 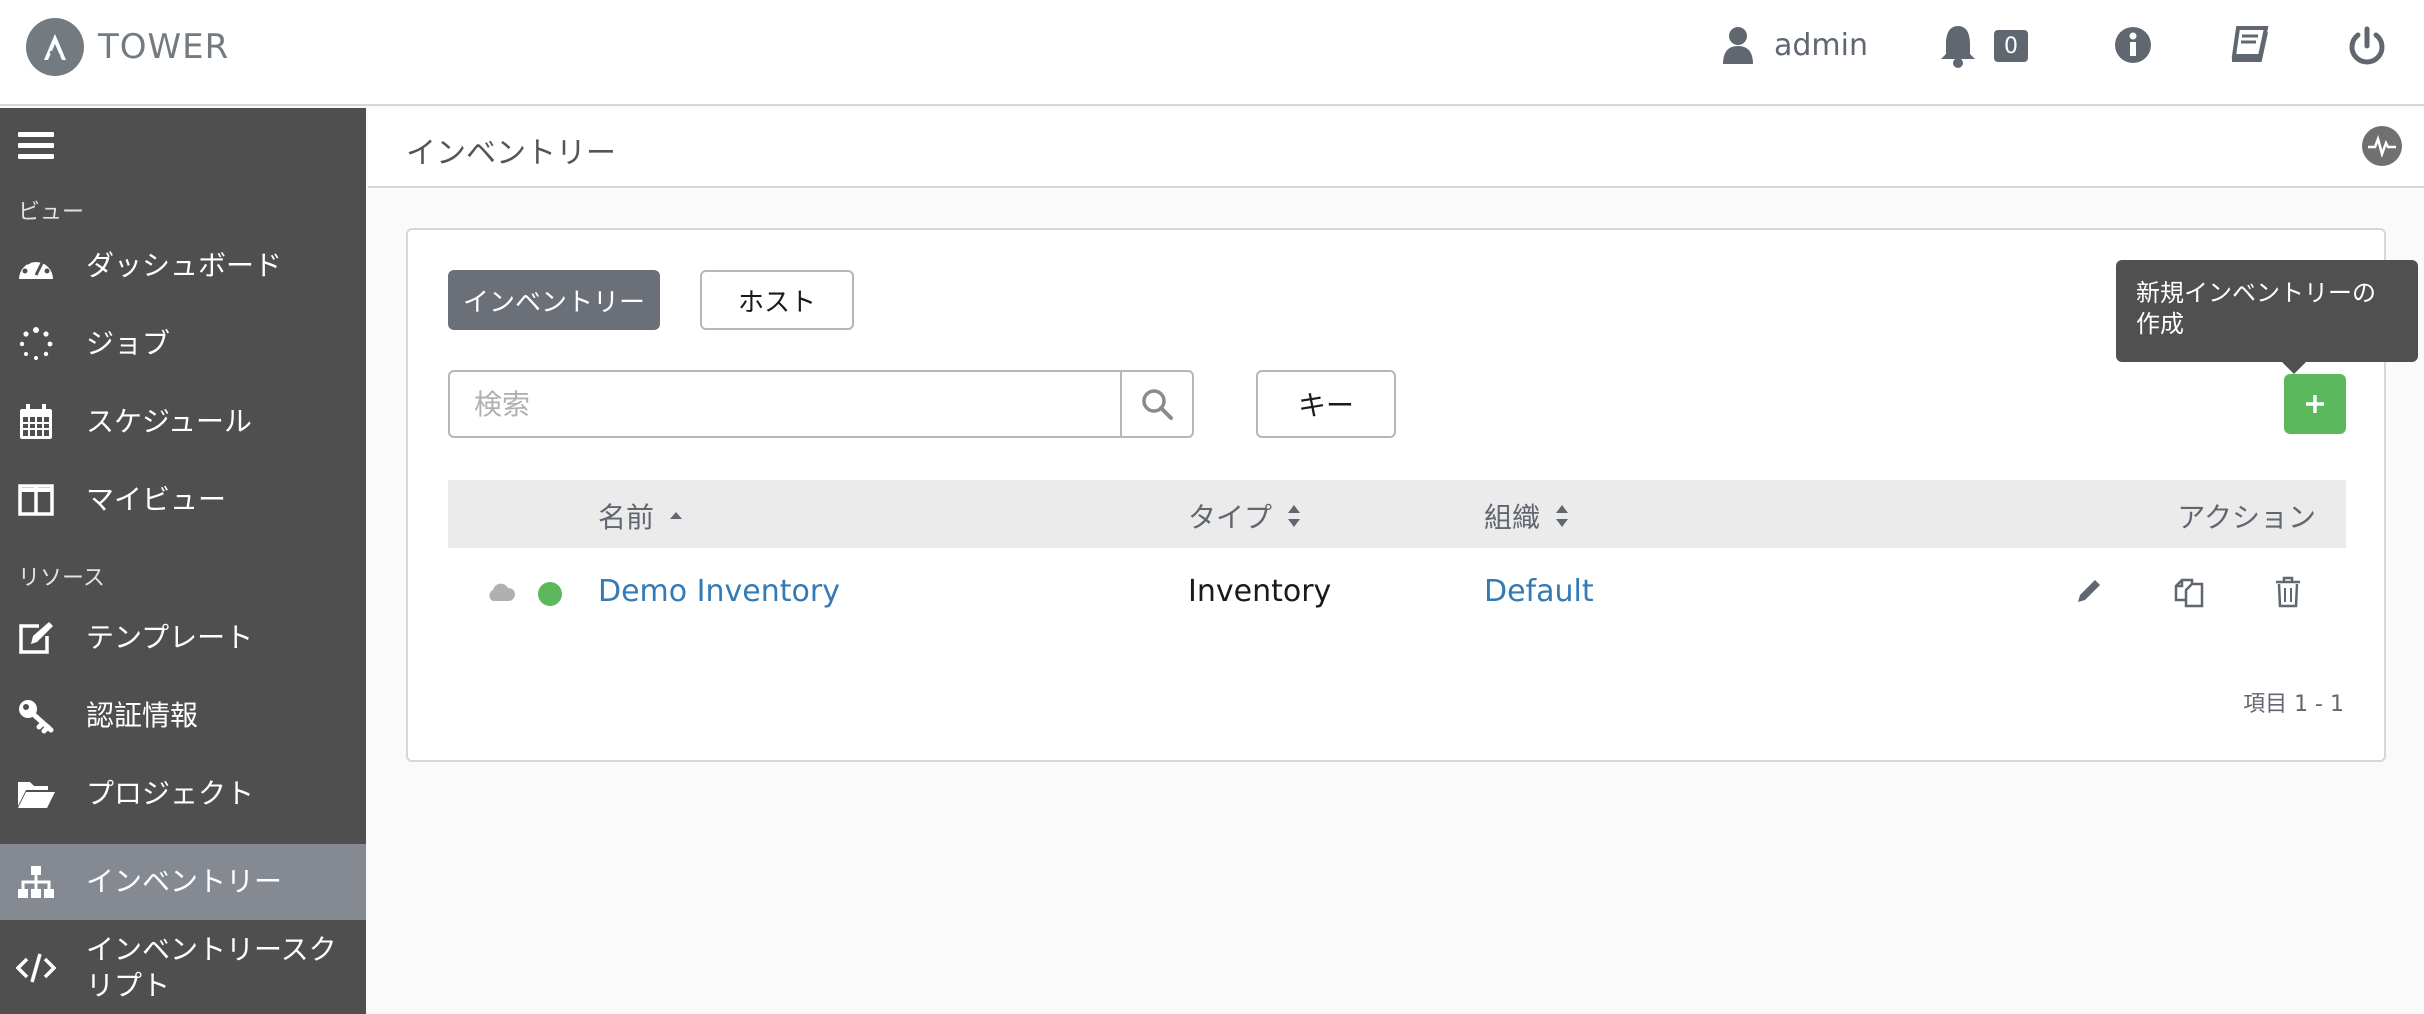 What do you see at coordinates (36, 266) in the screenshot?
I see `dashboard-icon` at bounding box center [36, 266].